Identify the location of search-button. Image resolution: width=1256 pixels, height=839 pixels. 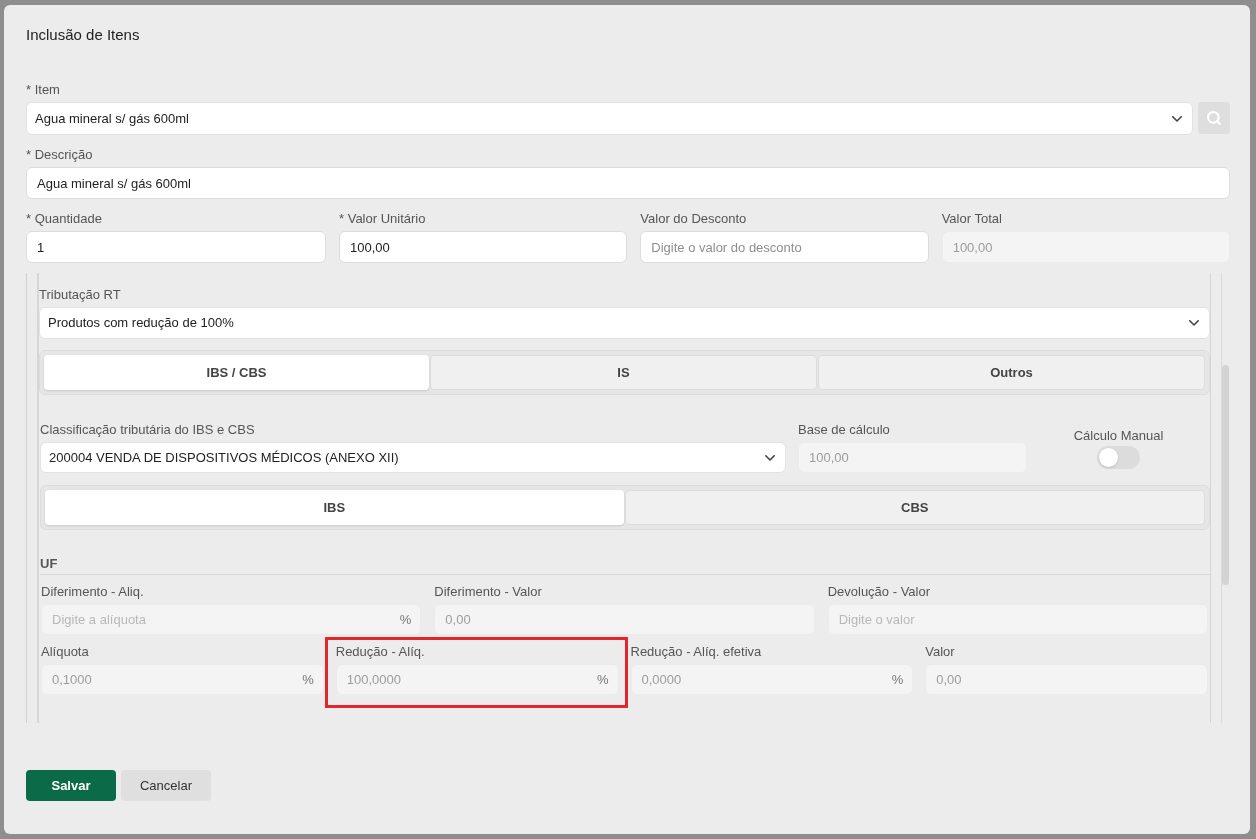
(1214, 118).